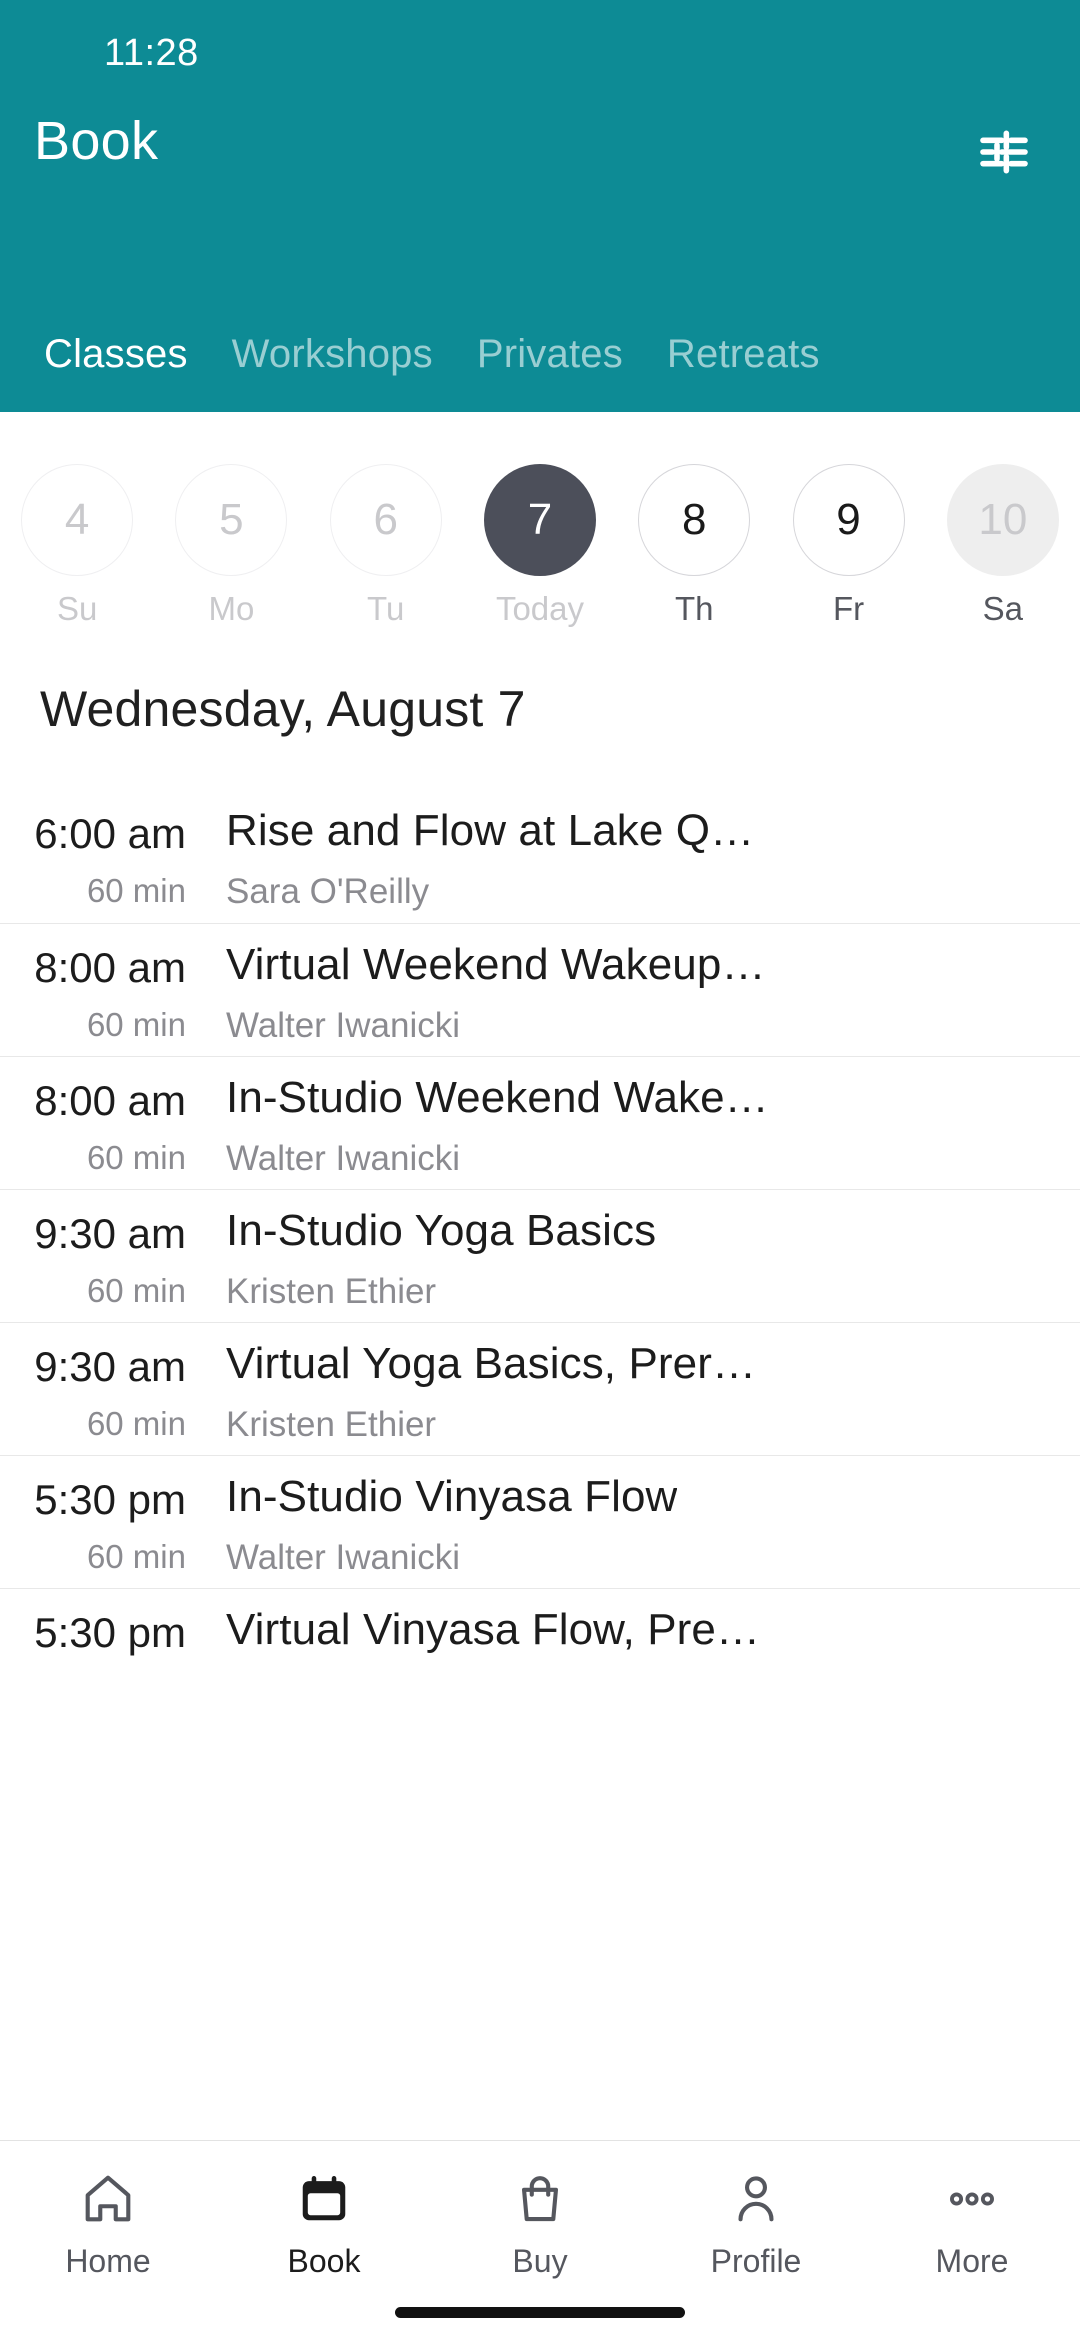 This screenshot has width=1080, height=2340. I want to click on date-weekday-label: Today, so click(540, 608).